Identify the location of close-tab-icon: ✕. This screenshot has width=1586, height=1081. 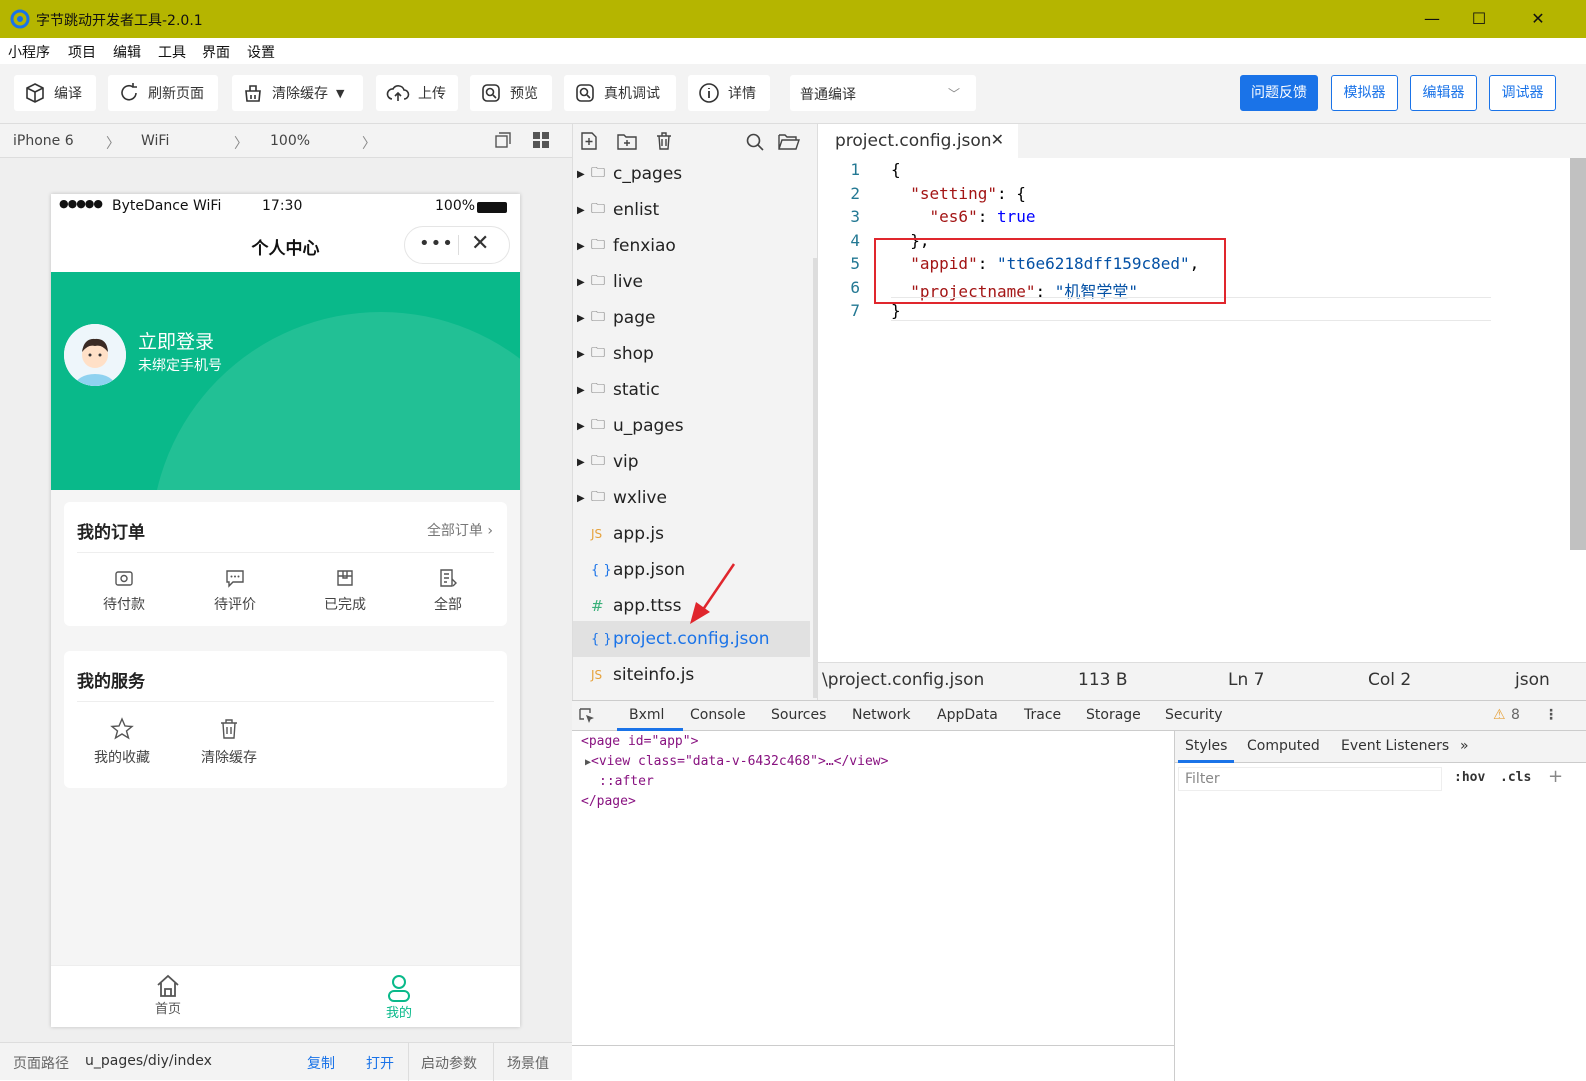
(997, 139).